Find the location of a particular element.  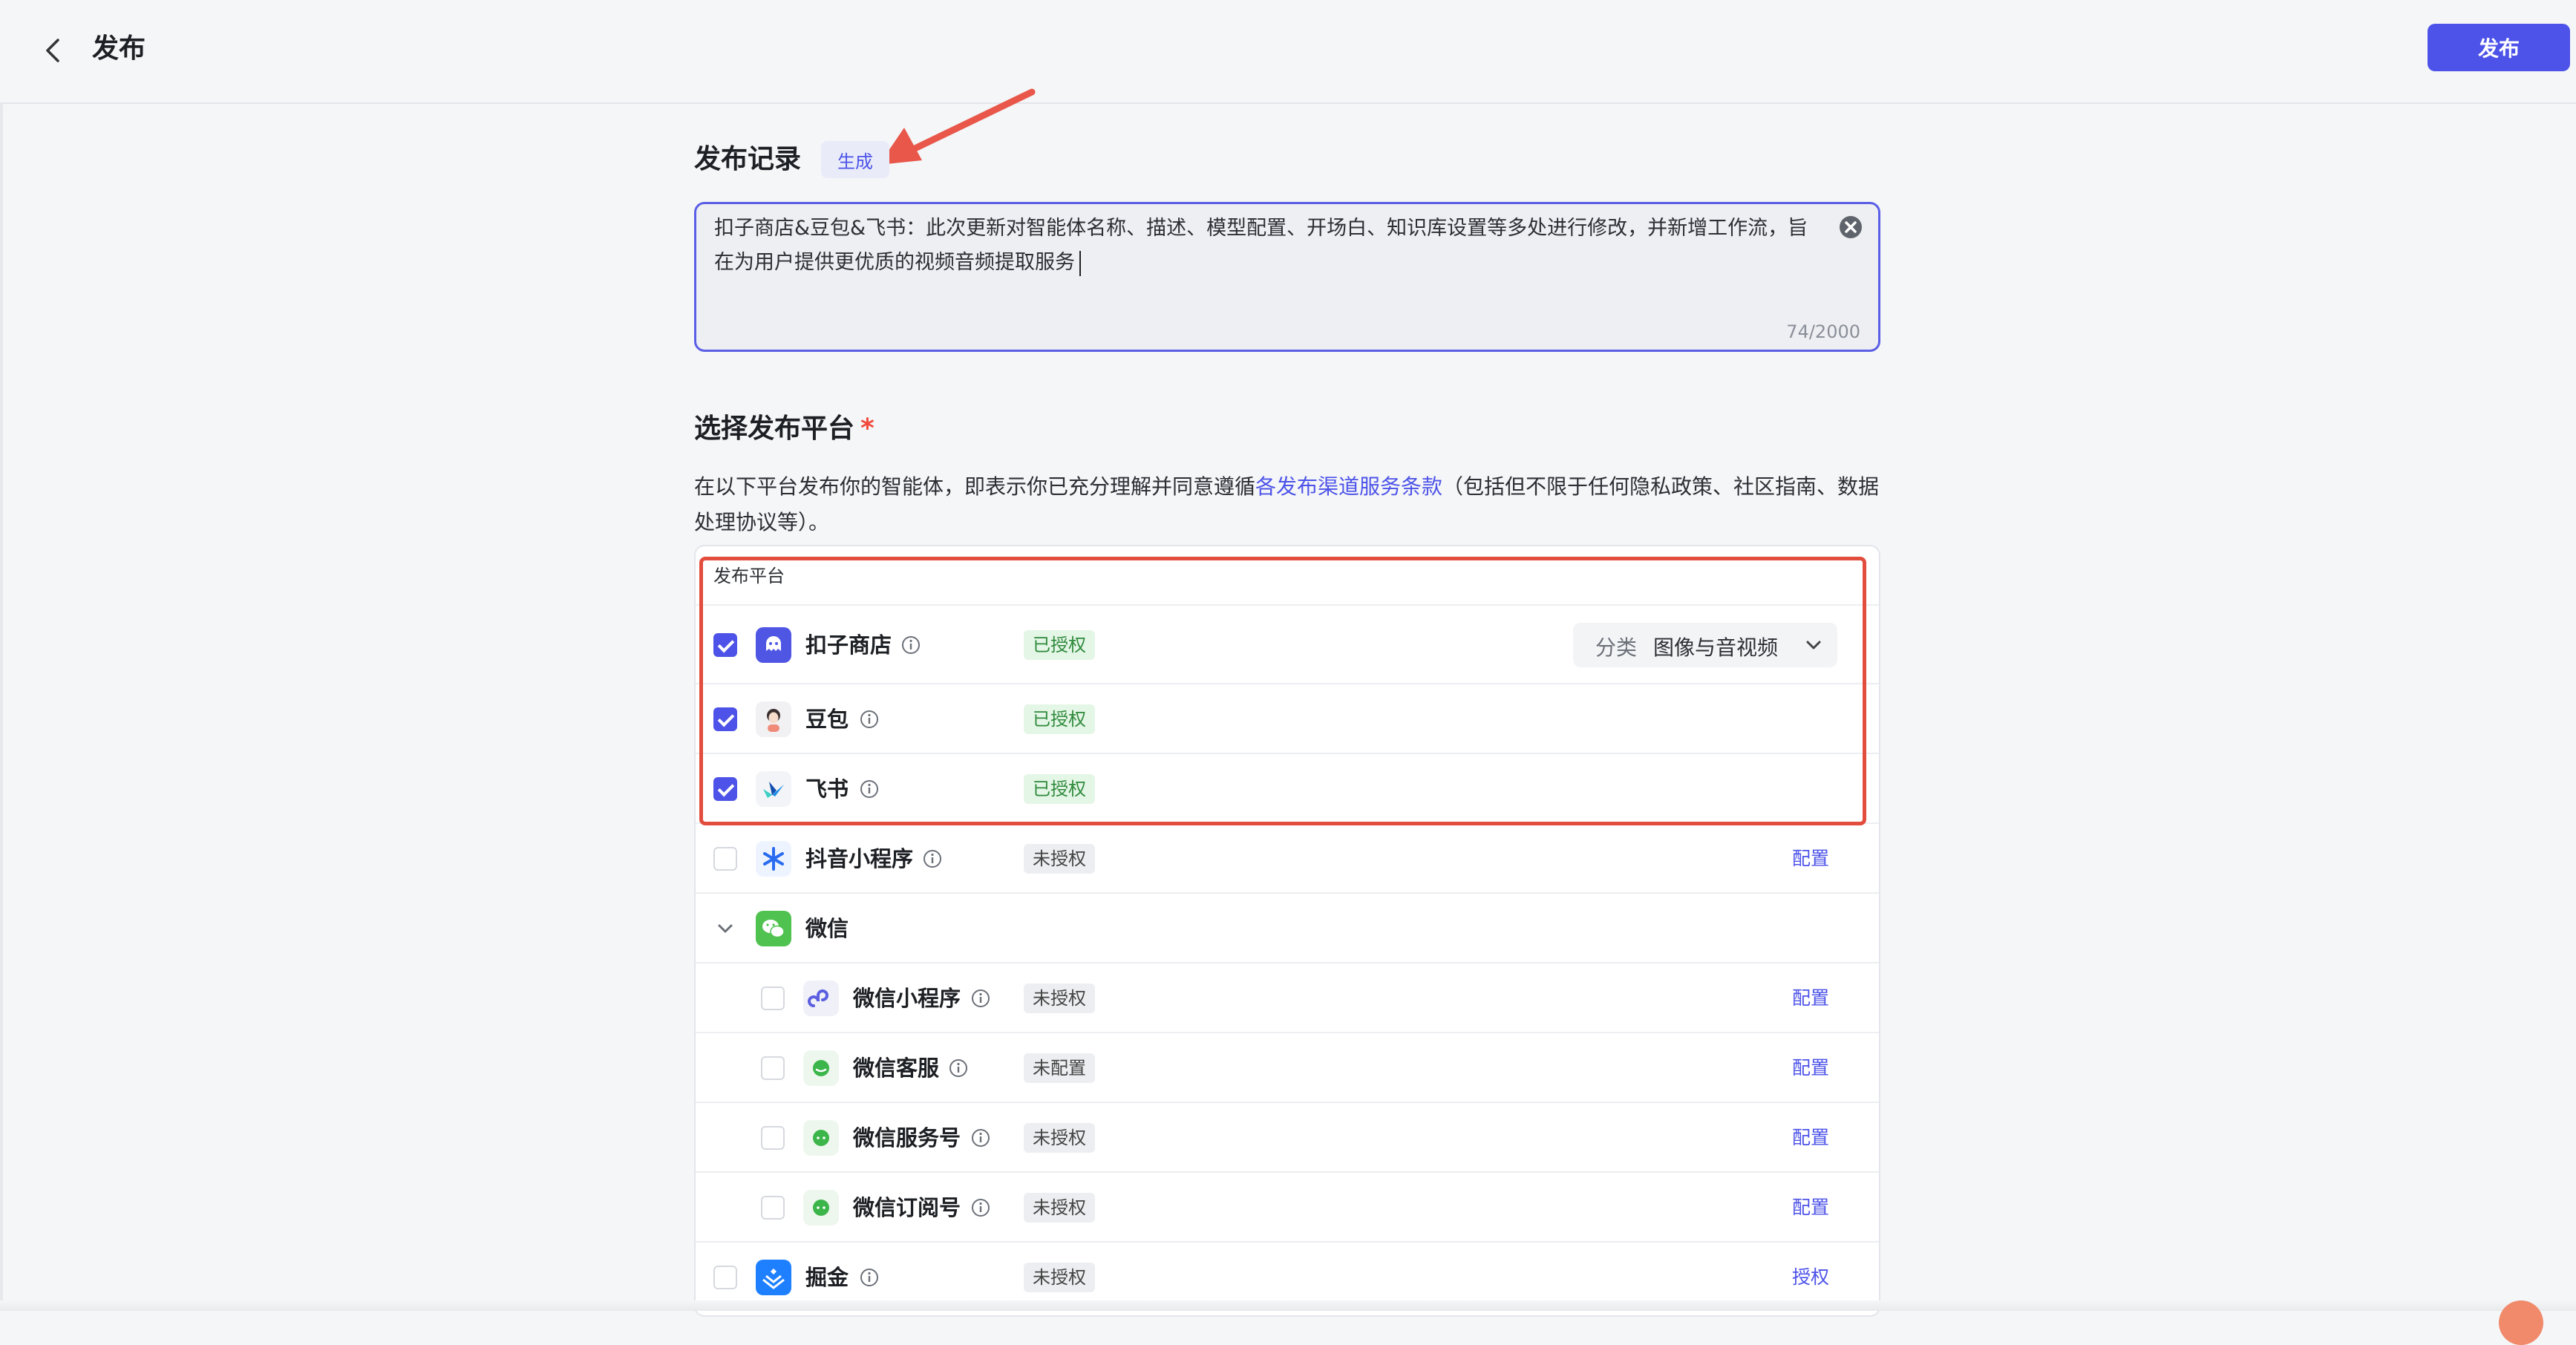

platform-name: 扣子商店 is located at coordinates (849, 645).